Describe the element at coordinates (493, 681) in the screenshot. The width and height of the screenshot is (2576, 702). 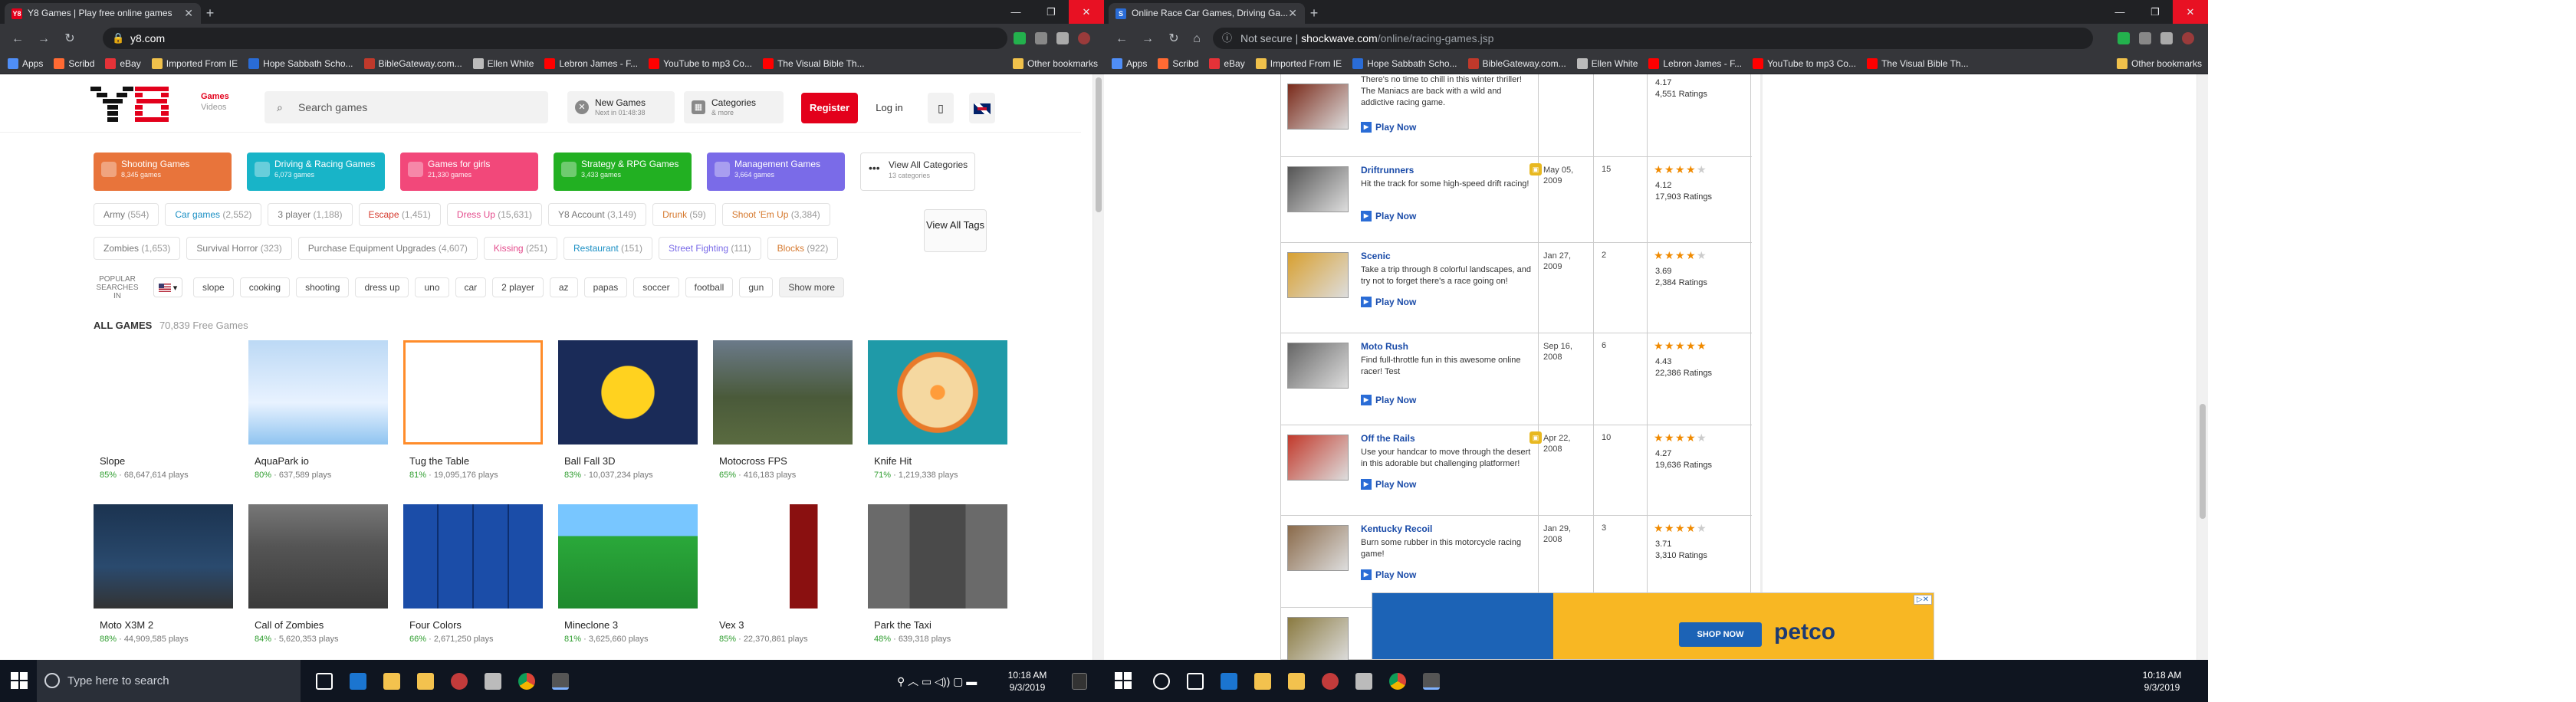
I see `calculator-icon` at that location.